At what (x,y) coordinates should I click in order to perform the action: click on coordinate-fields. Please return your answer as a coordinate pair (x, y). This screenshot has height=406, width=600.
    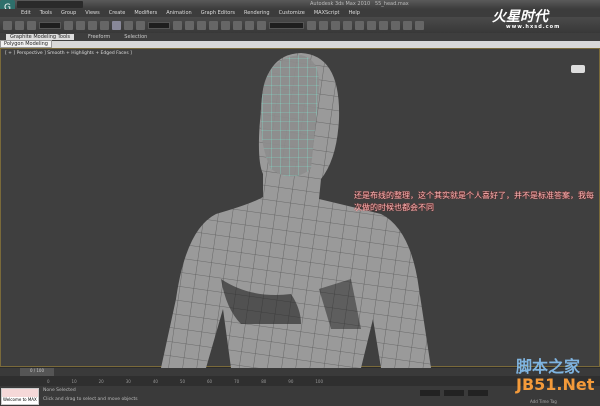
    Looking at the image, I should click on (454, 393).